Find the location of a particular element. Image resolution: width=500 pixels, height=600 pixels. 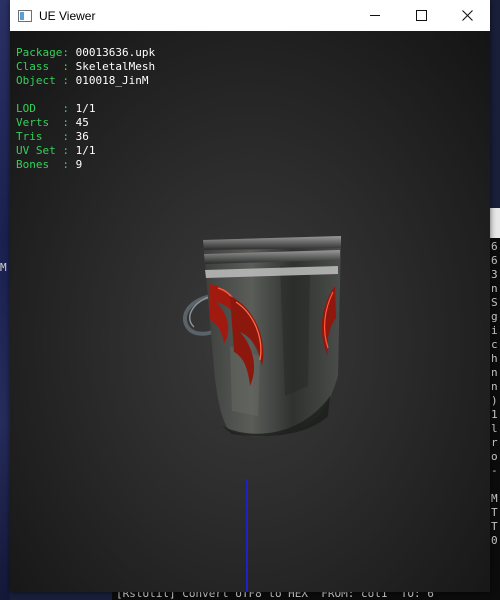

verts-label: Verts : is located at coordinates (42, 122).